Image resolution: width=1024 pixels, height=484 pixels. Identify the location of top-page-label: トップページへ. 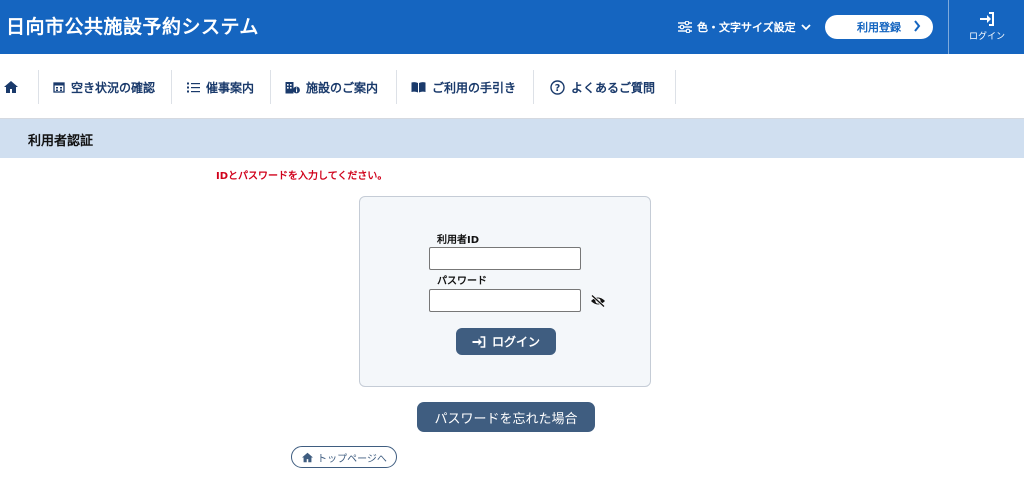
(352, 459).